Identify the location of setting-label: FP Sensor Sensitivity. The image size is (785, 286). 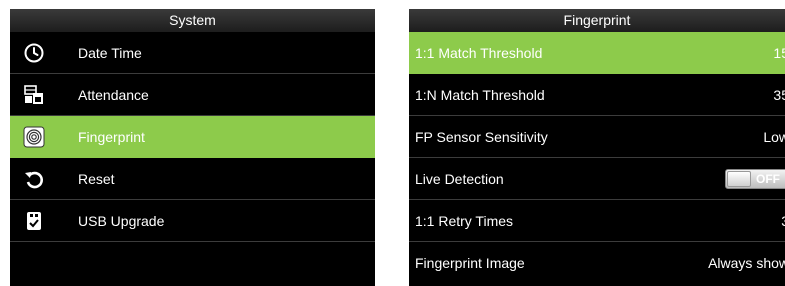
(481, 137).